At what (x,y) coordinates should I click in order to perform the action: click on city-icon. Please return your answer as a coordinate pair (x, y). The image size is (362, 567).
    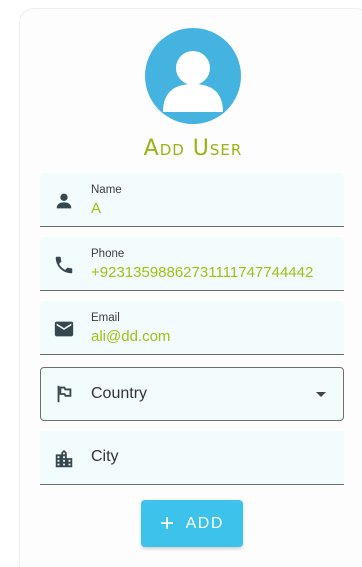
    Looking at the image, I should click on (64, 459).